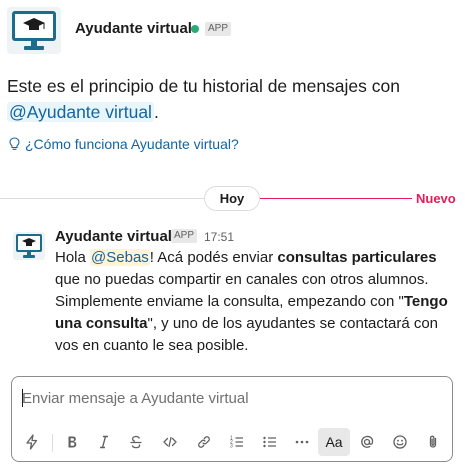 The image size is (466, 473). Describe the element at coordinates (213, 257) in the screenshot. I see `message-text: ! Acá podés enviar` at that location.